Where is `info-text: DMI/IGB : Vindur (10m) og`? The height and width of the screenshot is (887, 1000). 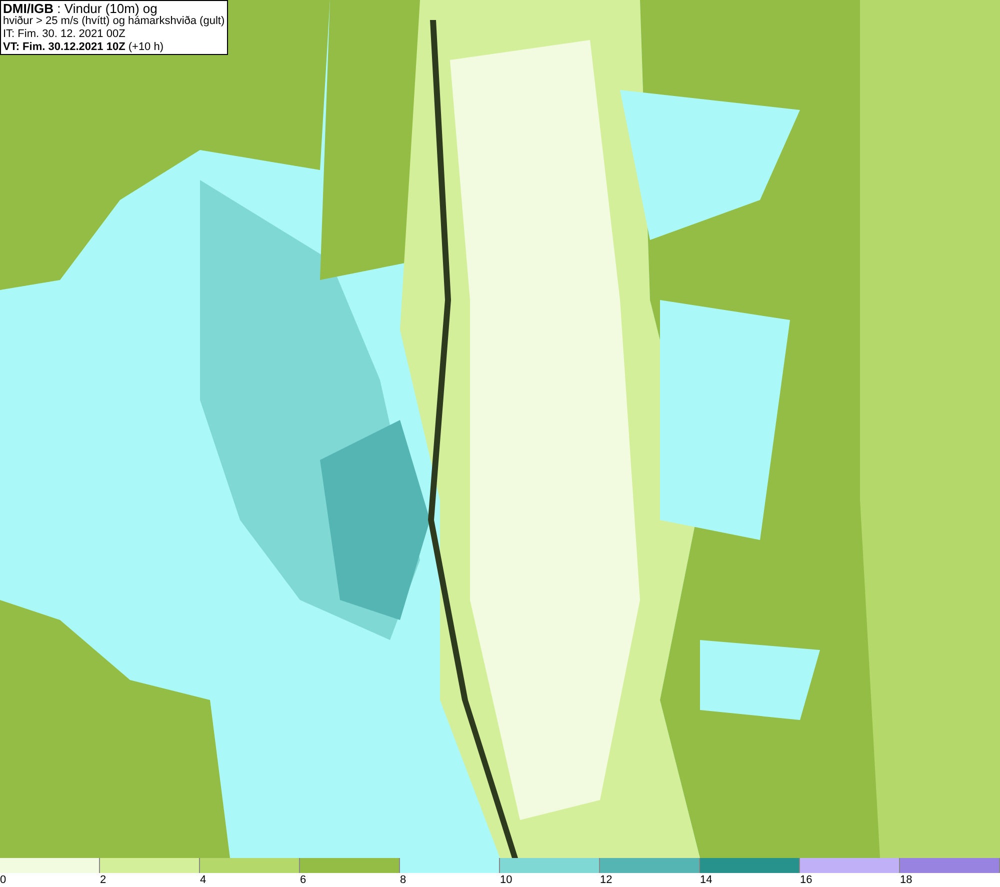 info-text: DMI/IGB : Vindur (10m) og is located at coordinates (80, 8).